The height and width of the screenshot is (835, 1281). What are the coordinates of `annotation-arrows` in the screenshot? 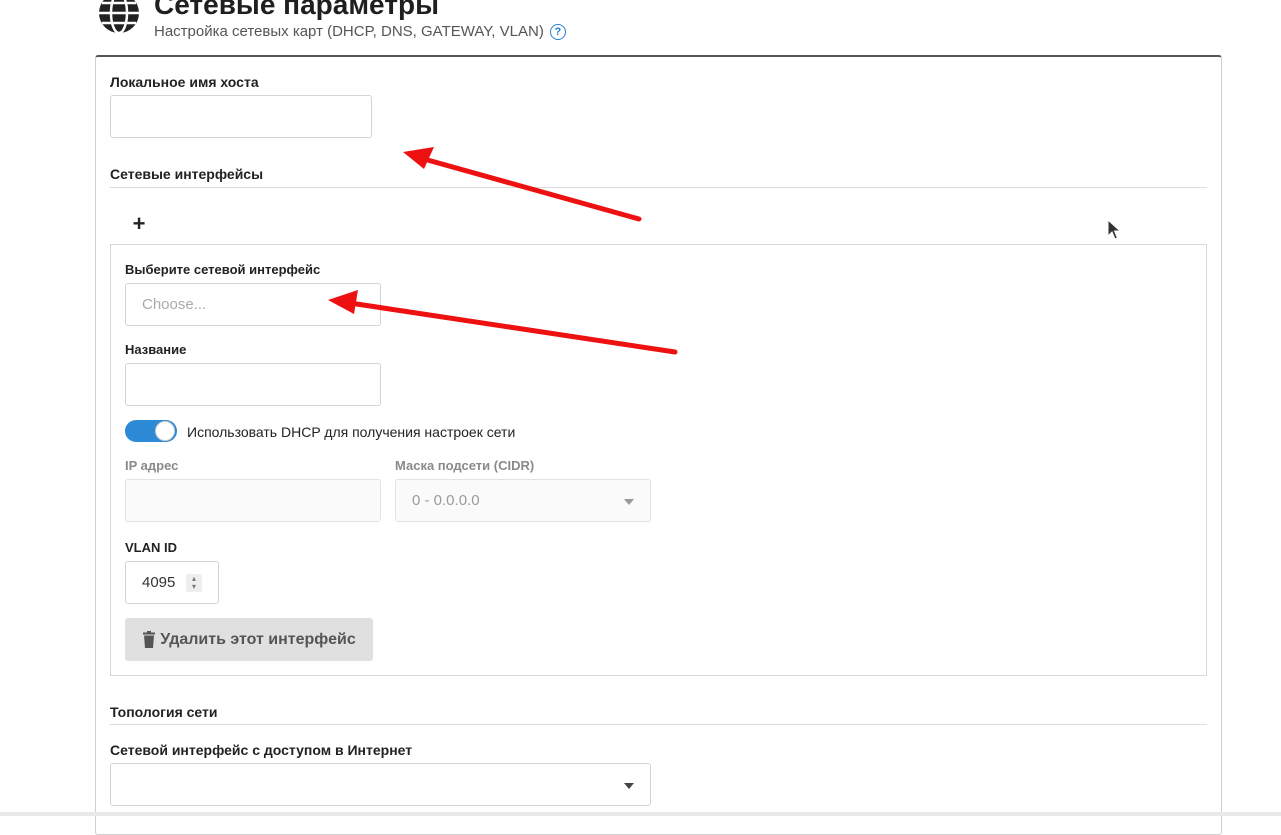 It's located at (503, 251).